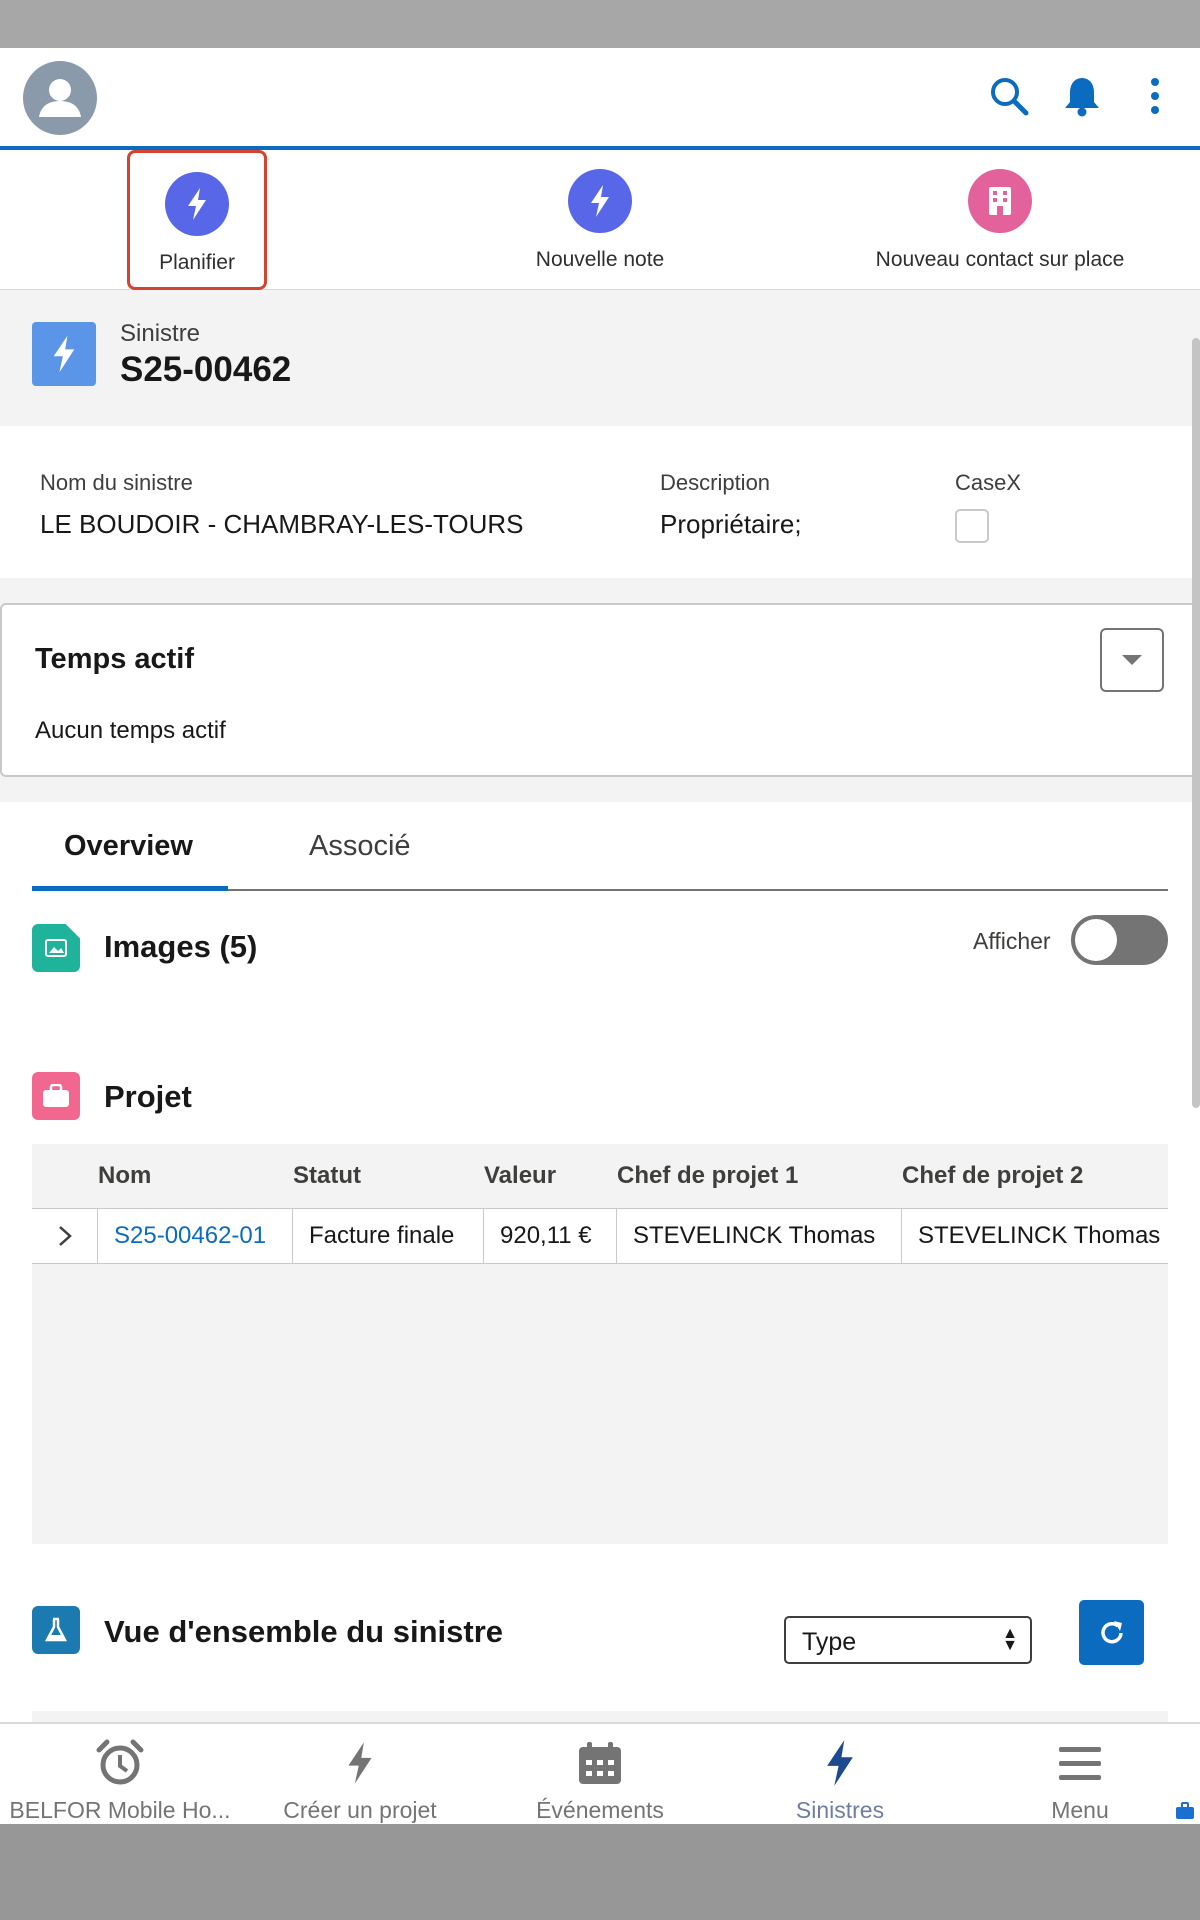 This screenshot has width=1200, height=1920. I want to click on bell-icon, so click(1082, 96).